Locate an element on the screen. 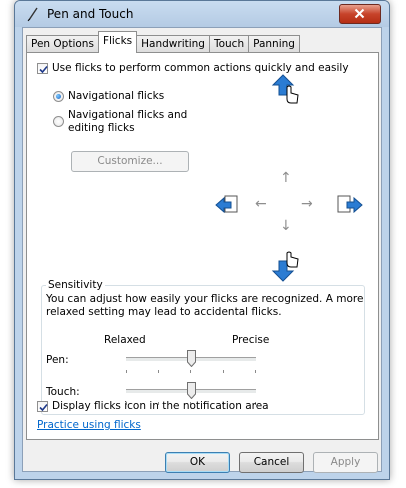 The height and width of the screenshot is (488, 406). ok-button: OK is located at coordinates (197, 462).